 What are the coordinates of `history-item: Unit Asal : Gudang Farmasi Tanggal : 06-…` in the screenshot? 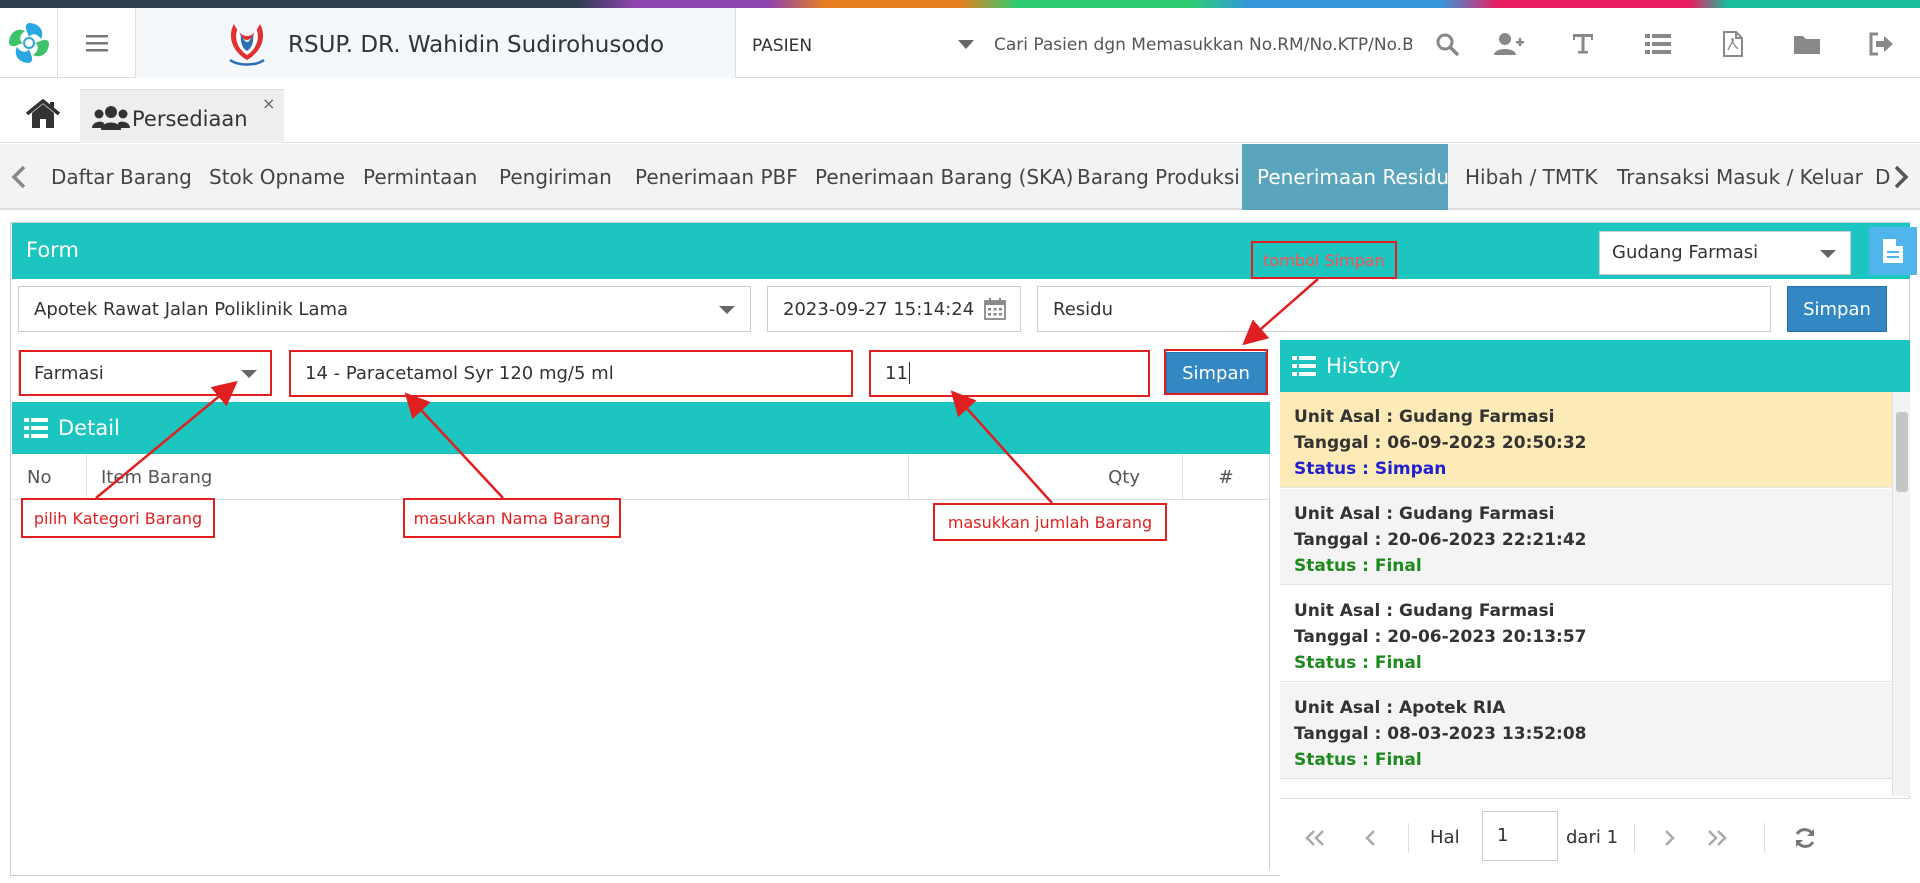 It's located at (1586, 440).